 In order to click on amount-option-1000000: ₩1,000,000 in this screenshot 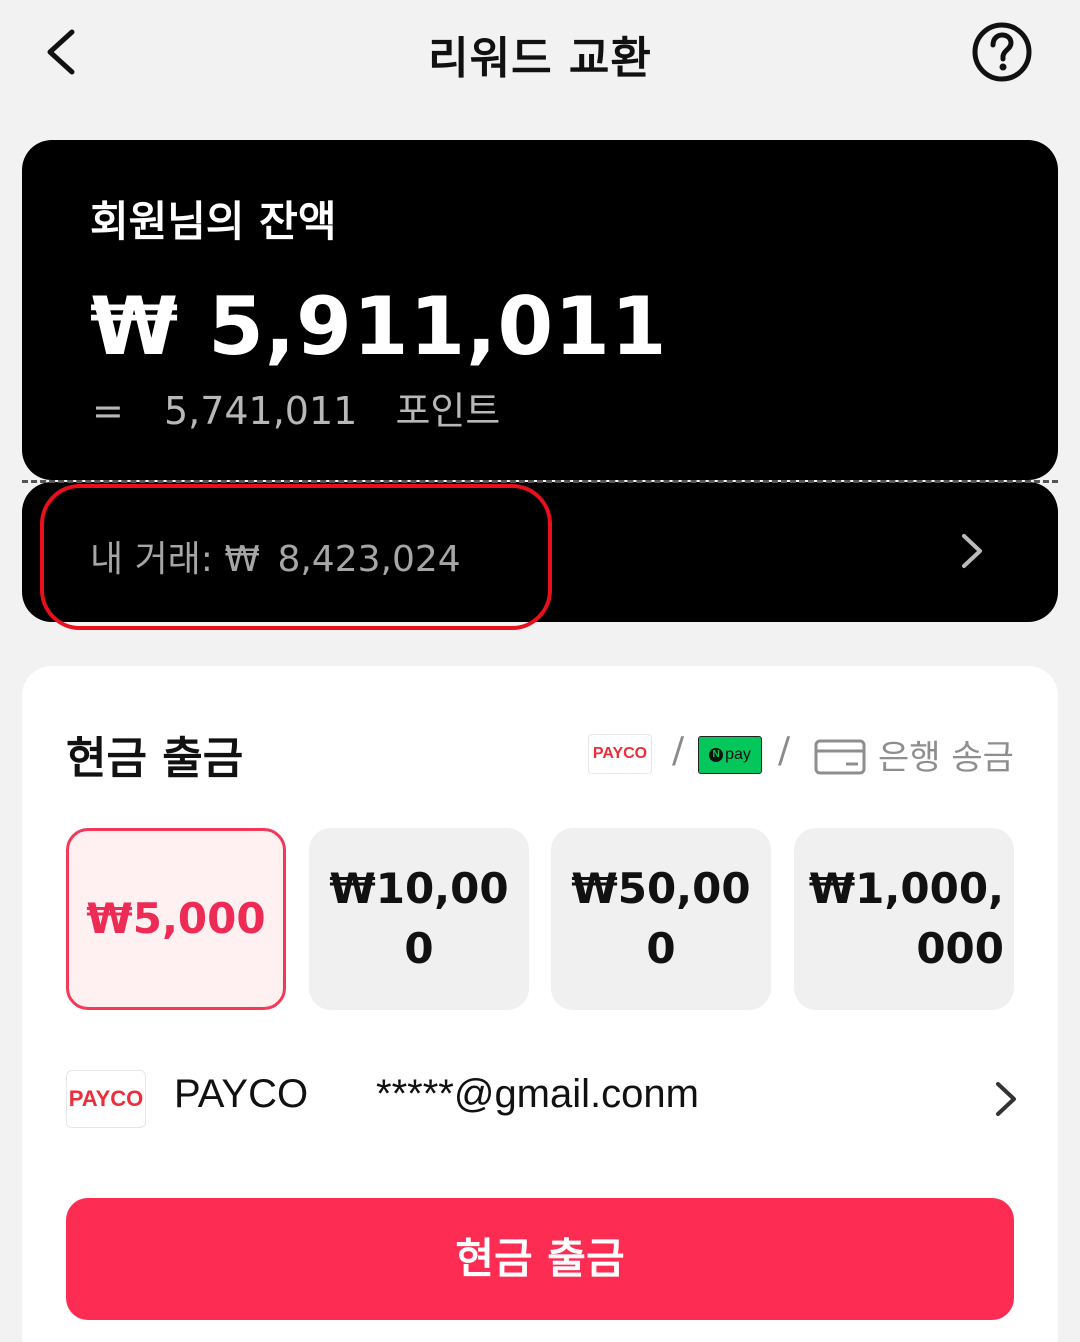, I will do `click(904, 919)`.